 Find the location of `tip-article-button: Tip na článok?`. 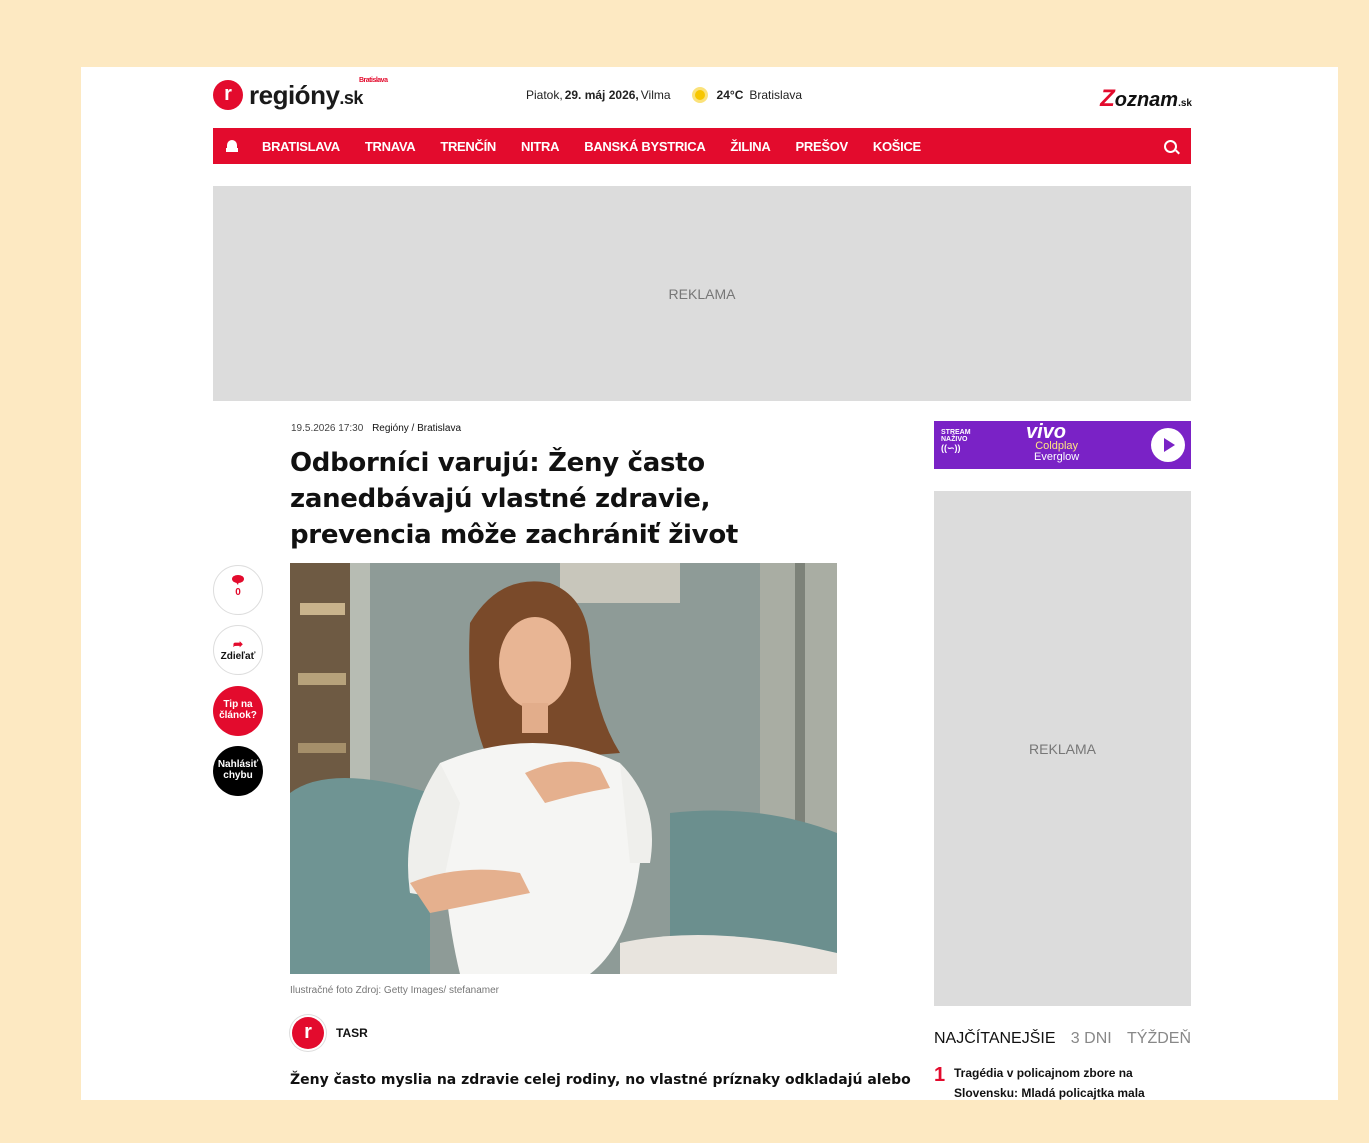

tip-article-button: Tip na článok? is located at coordinates (238, 711).